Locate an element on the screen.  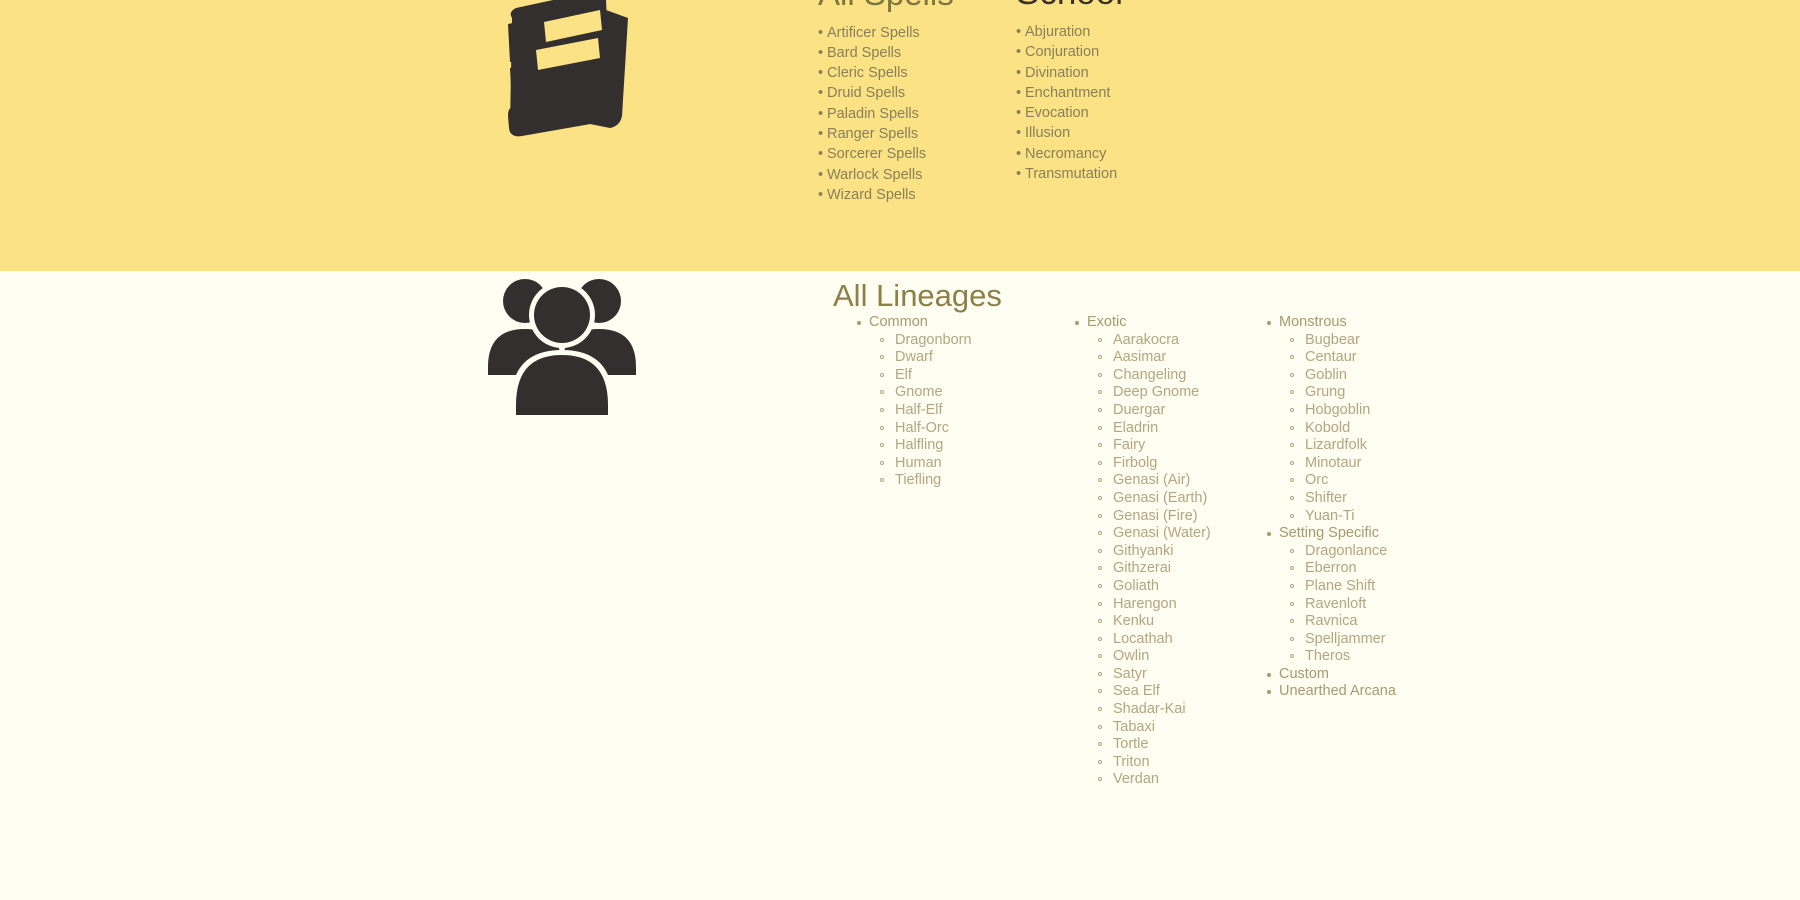
spell-class-item: • Warlock Spells is located at coordinates (918, 175).